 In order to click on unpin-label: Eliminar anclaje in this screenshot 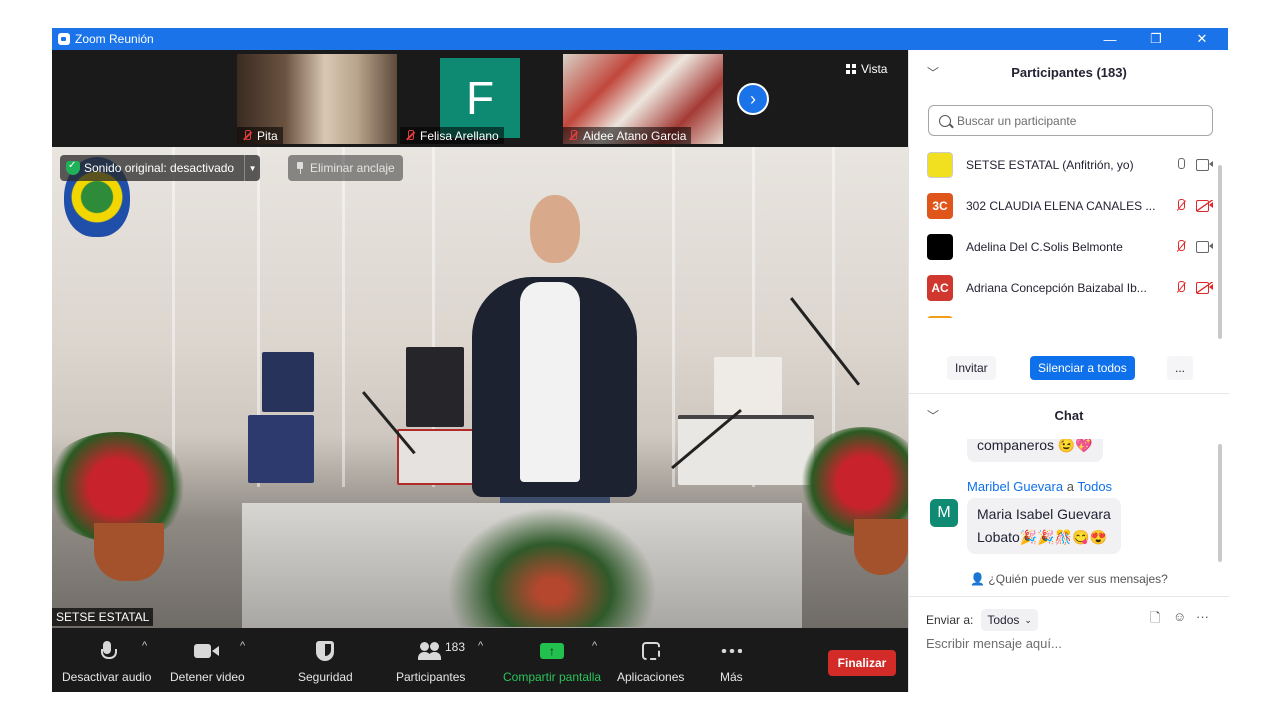, I will do `click(352, 168)`.